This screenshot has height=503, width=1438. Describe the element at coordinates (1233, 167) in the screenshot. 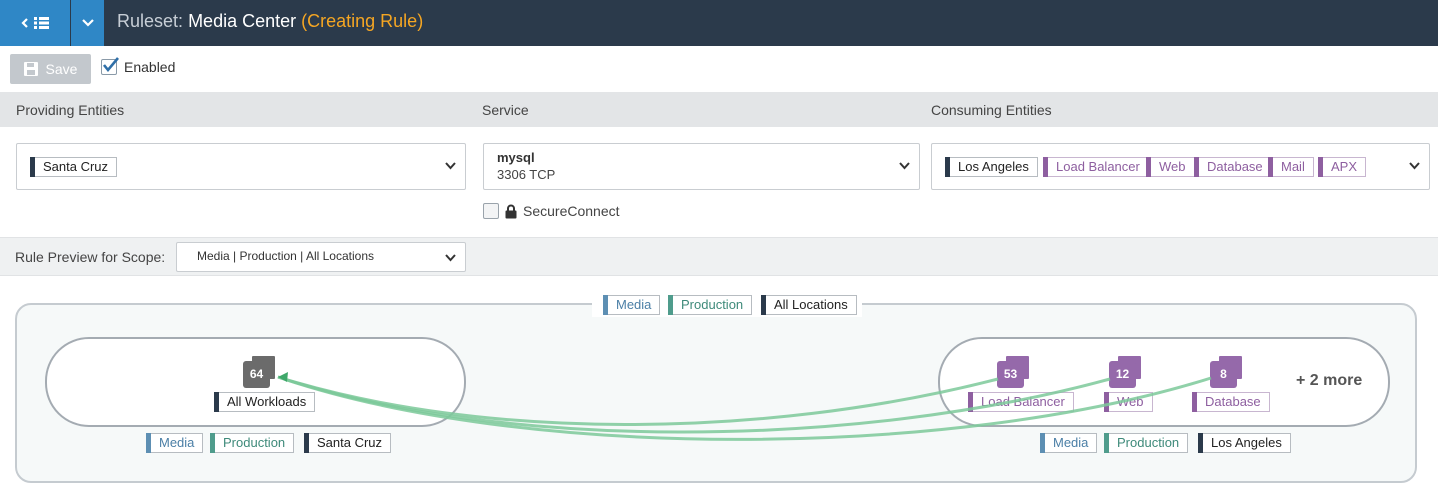

I see `role-pill: Database` at that location.